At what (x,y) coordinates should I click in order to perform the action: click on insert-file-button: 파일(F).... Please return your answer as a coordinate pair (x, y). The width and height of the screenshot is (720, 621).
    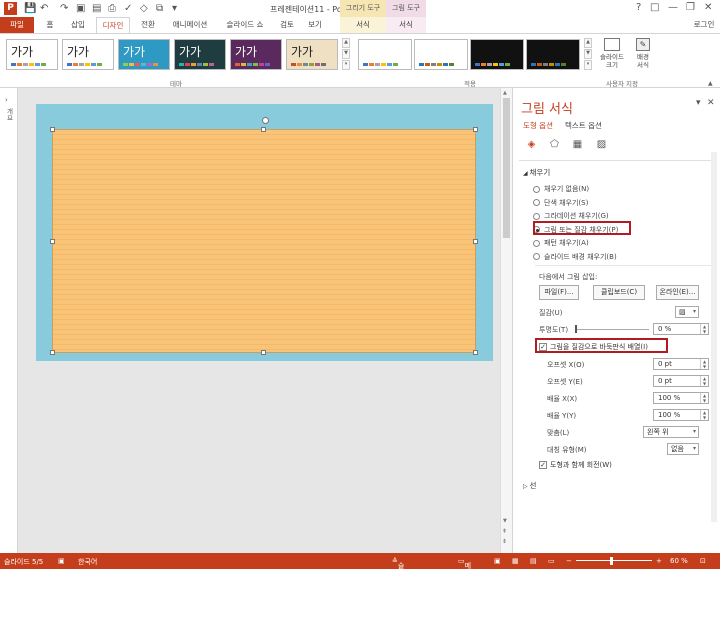
    Looking at the image, I should click on (559, 292).